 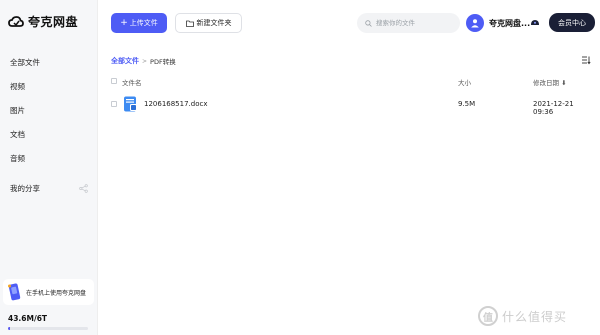 I want to click on vip-badge-icon, so click(x=535, y=22).